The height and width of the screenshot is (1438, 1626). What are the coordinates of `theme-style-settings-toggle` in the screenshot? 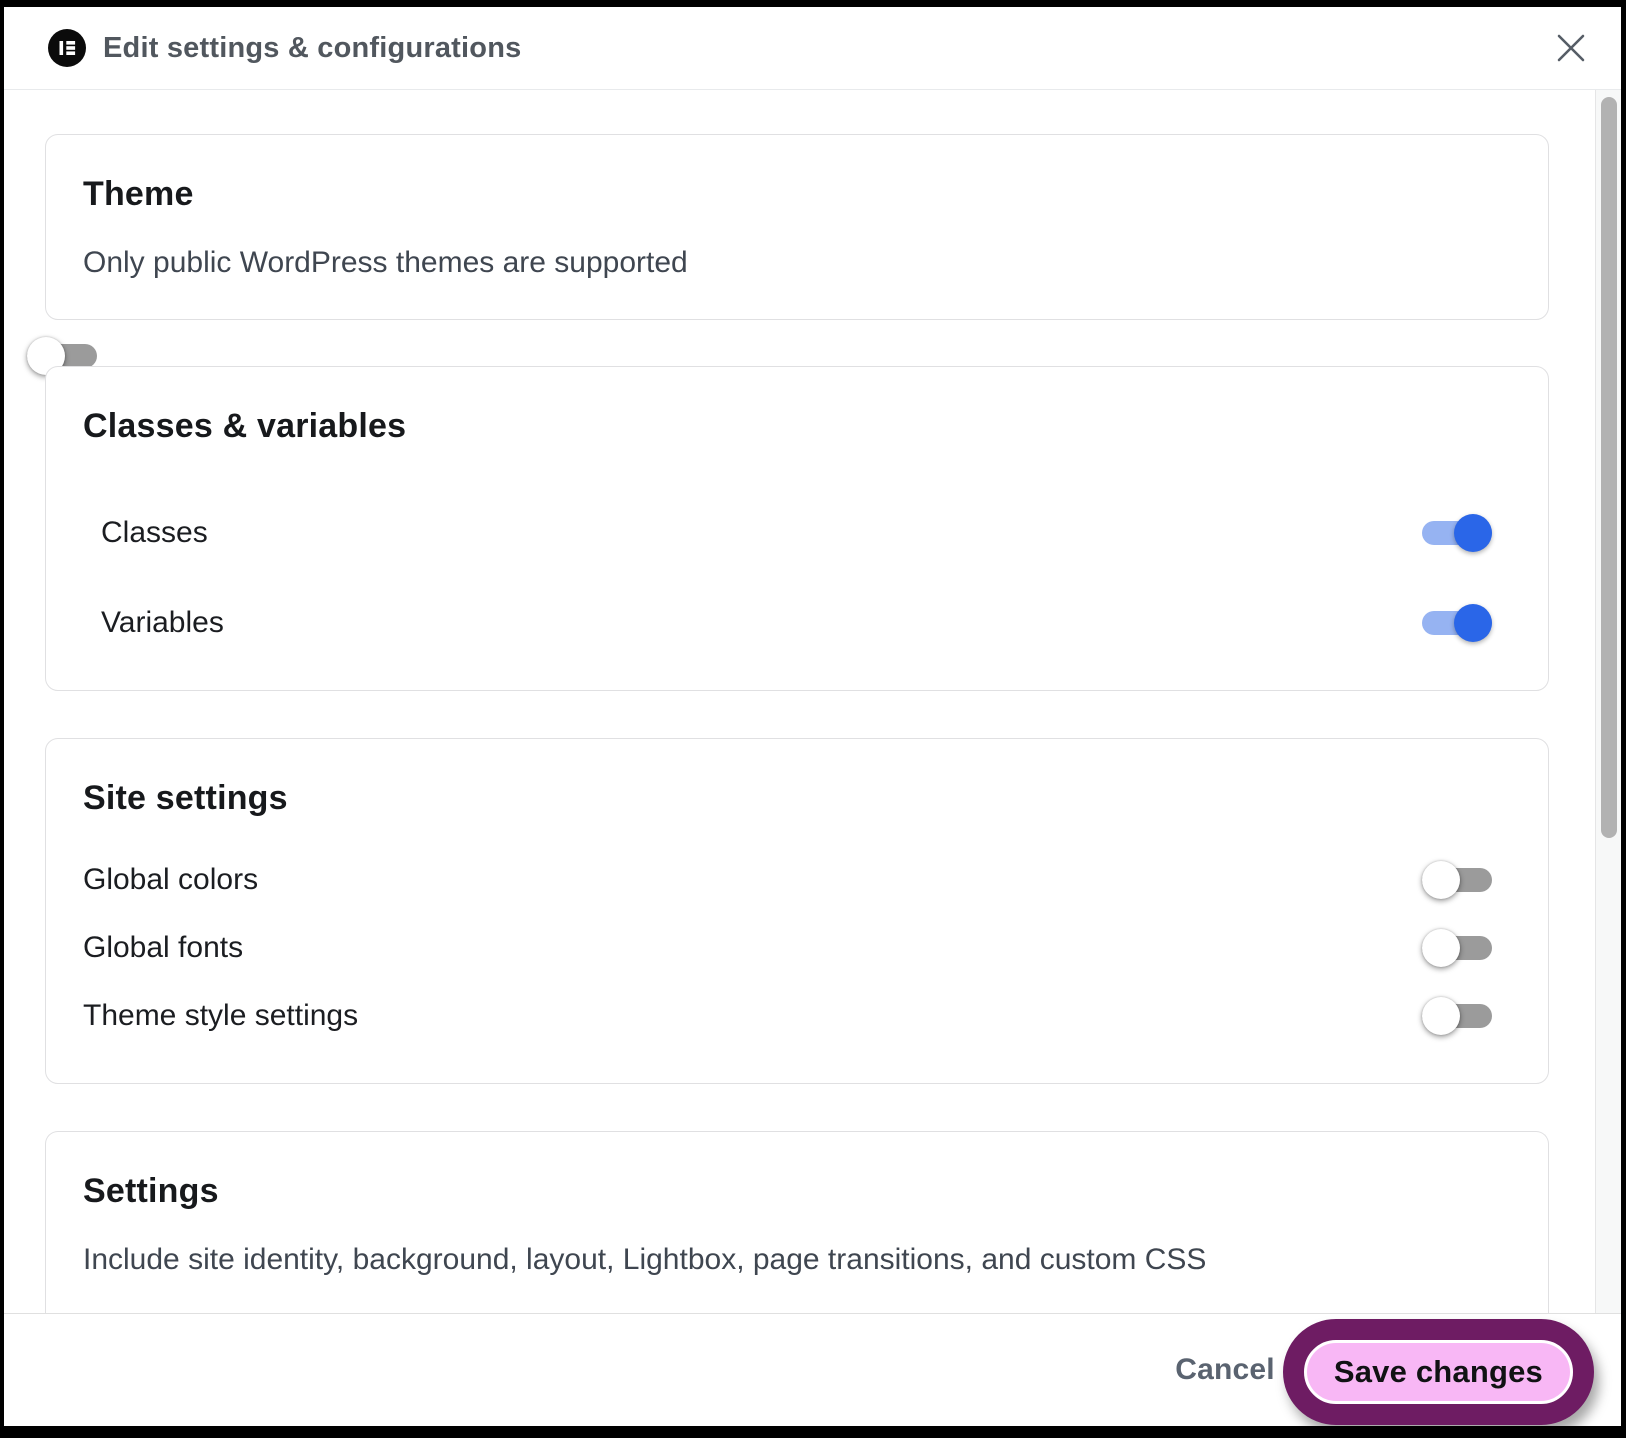 It's located at (1457, 1016).